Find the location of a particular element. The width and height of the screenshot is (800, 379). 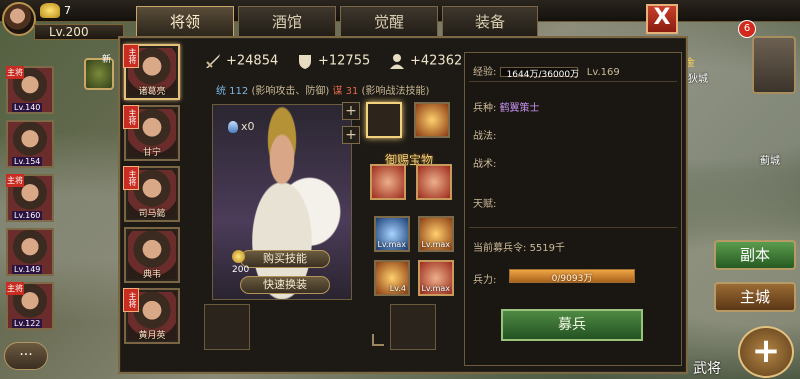

command-attribute: 统 112 is located at coordinates (232, 91).